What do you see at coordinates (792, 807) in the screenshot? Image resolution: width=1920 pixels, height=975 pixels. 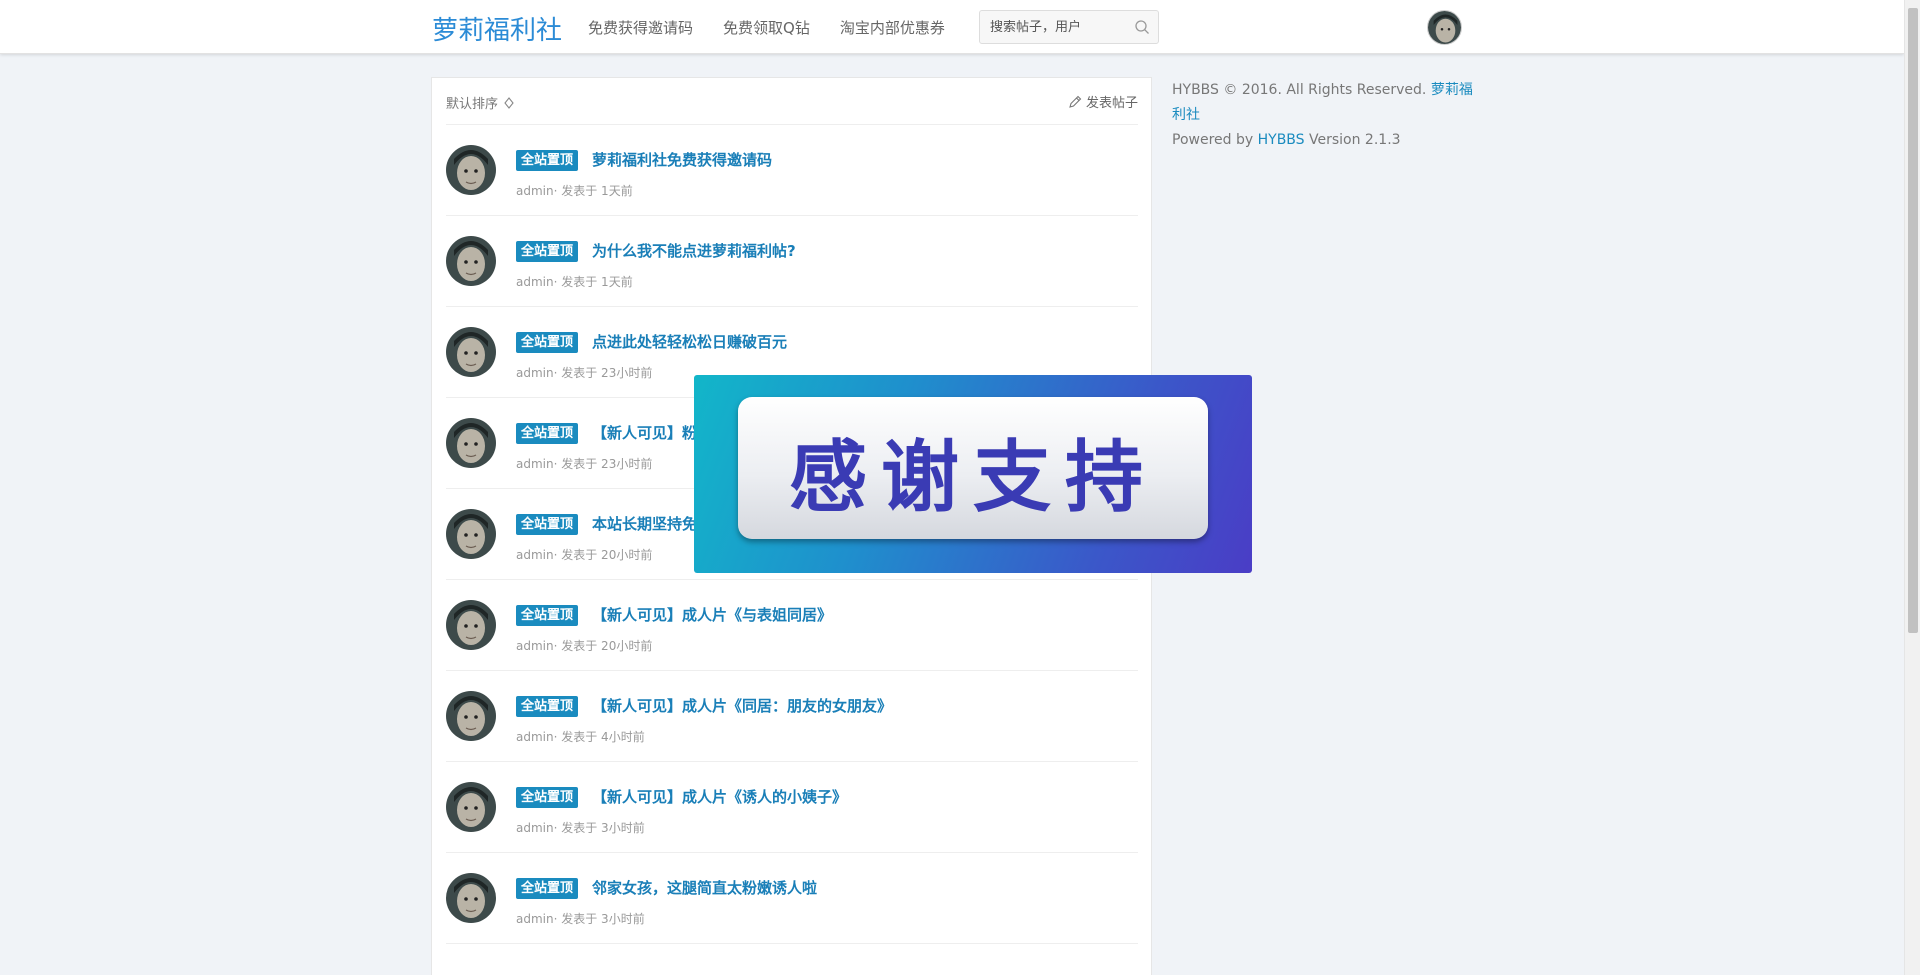 I see `thread-row: 全站置顶 【新人可见】成人片《诱人的小姨子》 admin· 发表于 3小时前` at bounding box center [792, 807].